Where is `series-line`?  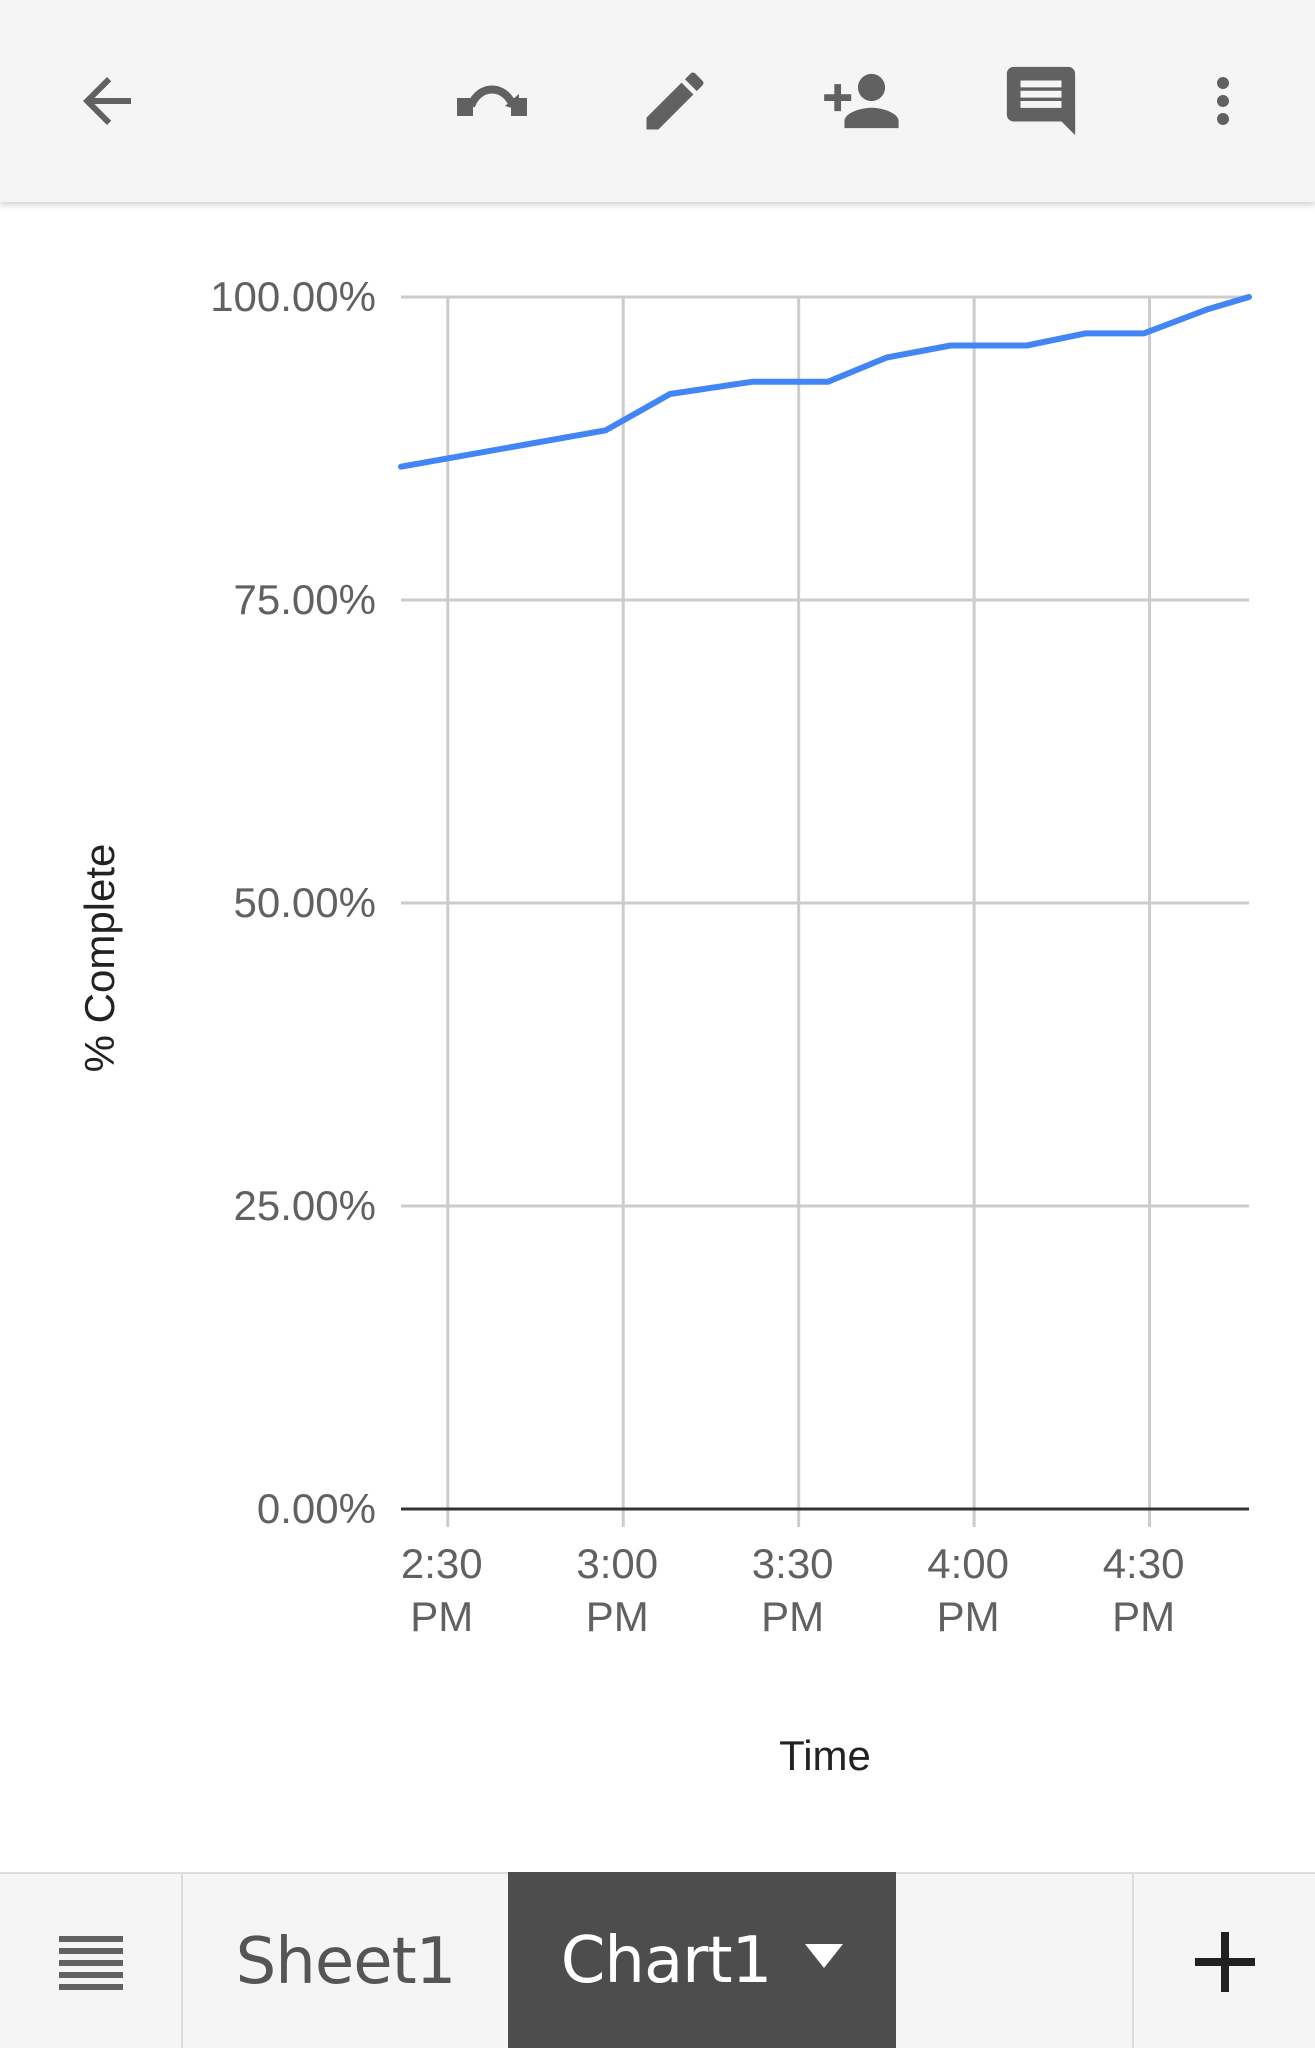
series-line is located at coordinates (825, 382).